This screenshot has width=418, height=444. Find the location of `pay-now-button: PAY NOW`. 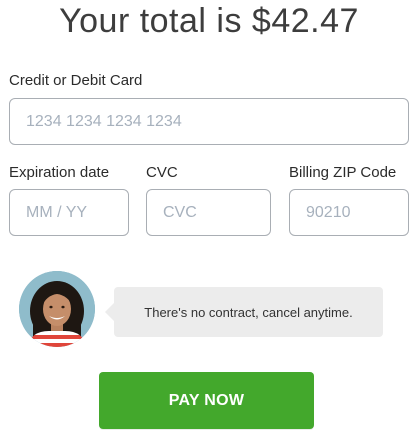

pay-now-button: PAY NOW is located at coordinates (206, 400).